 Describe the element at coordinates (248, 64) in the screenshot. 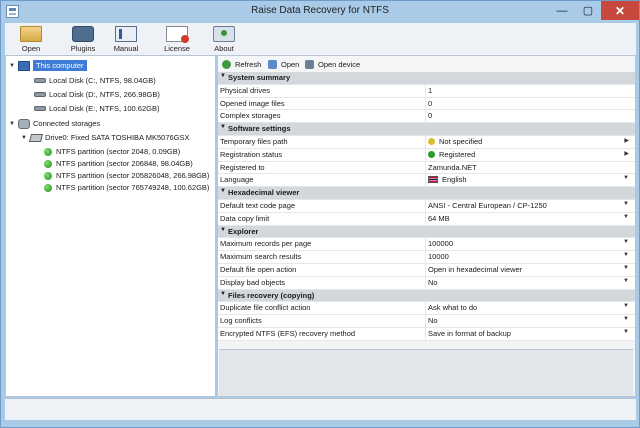

I see `refresh-label: Refresh` at that location.